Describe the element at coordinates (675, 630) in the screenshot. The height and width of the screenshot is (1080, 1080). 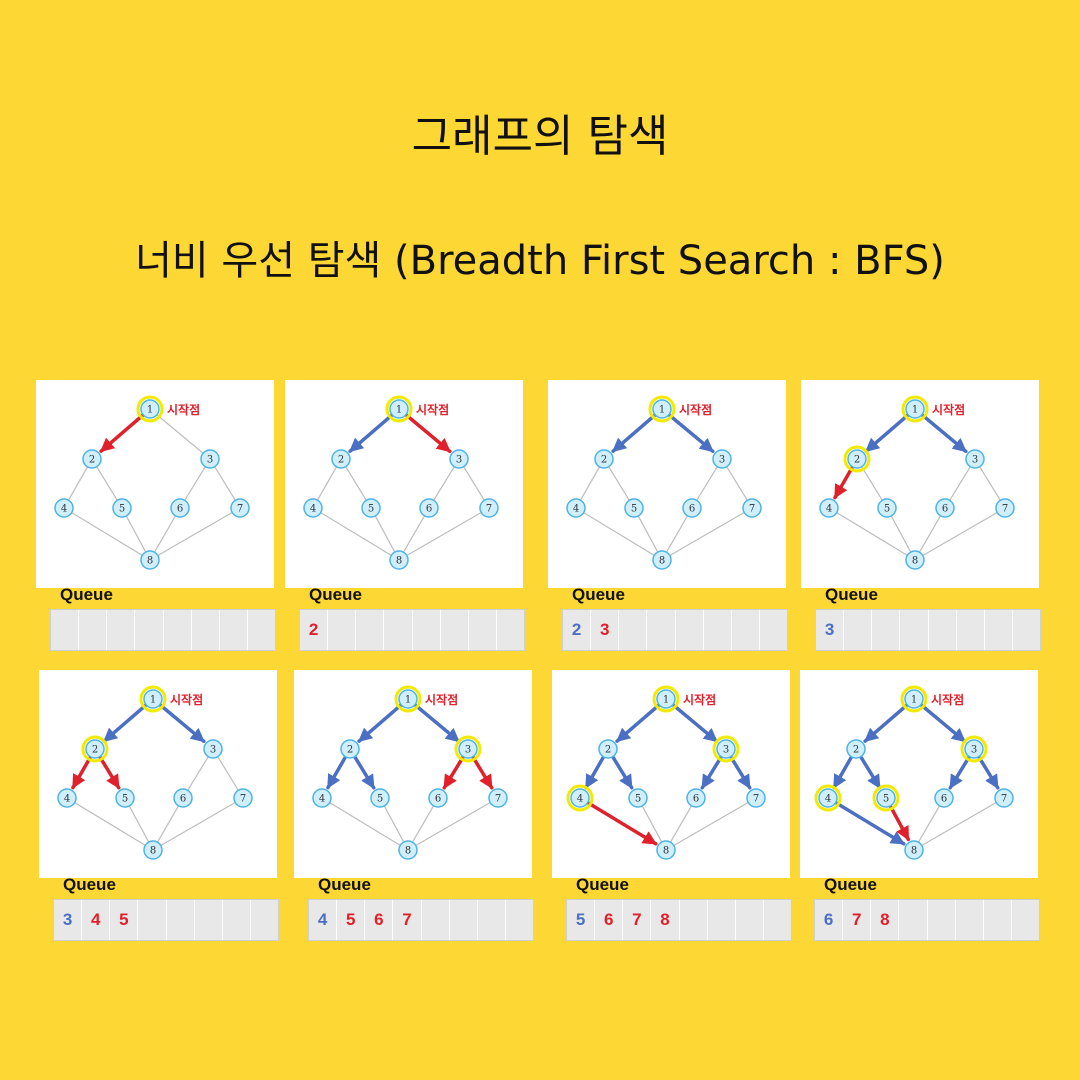
I see `queue-box: 23` at that location.